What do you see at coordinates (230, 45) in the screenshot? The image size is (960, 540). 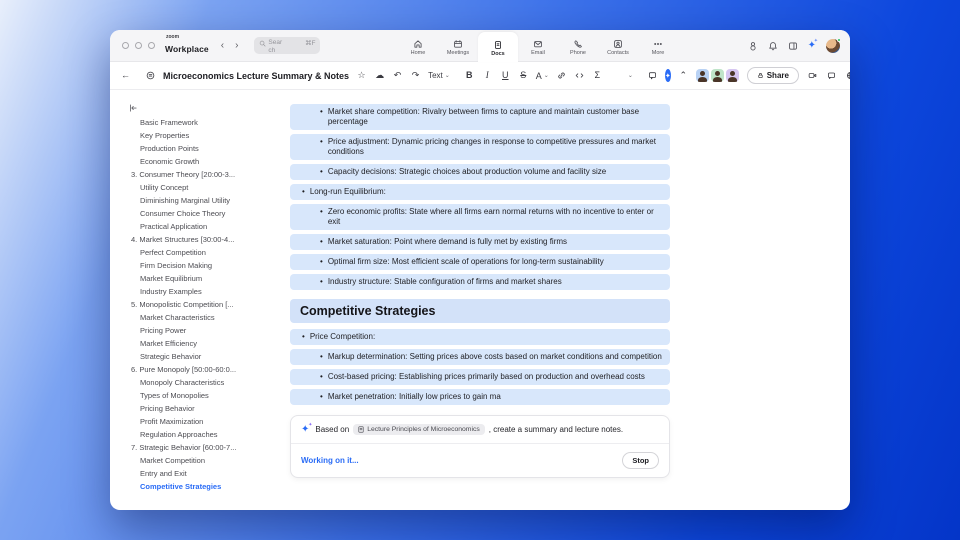 I see `history-nav: ‹ ›` at bounding box center [230, 45].